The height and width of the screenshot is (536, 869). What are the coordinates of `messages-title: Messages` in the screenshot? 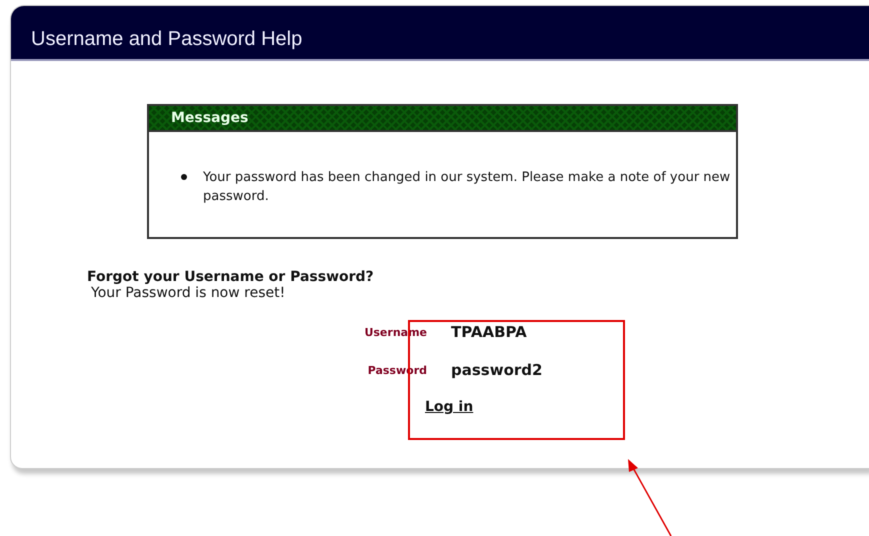 It's located at (209, 118).